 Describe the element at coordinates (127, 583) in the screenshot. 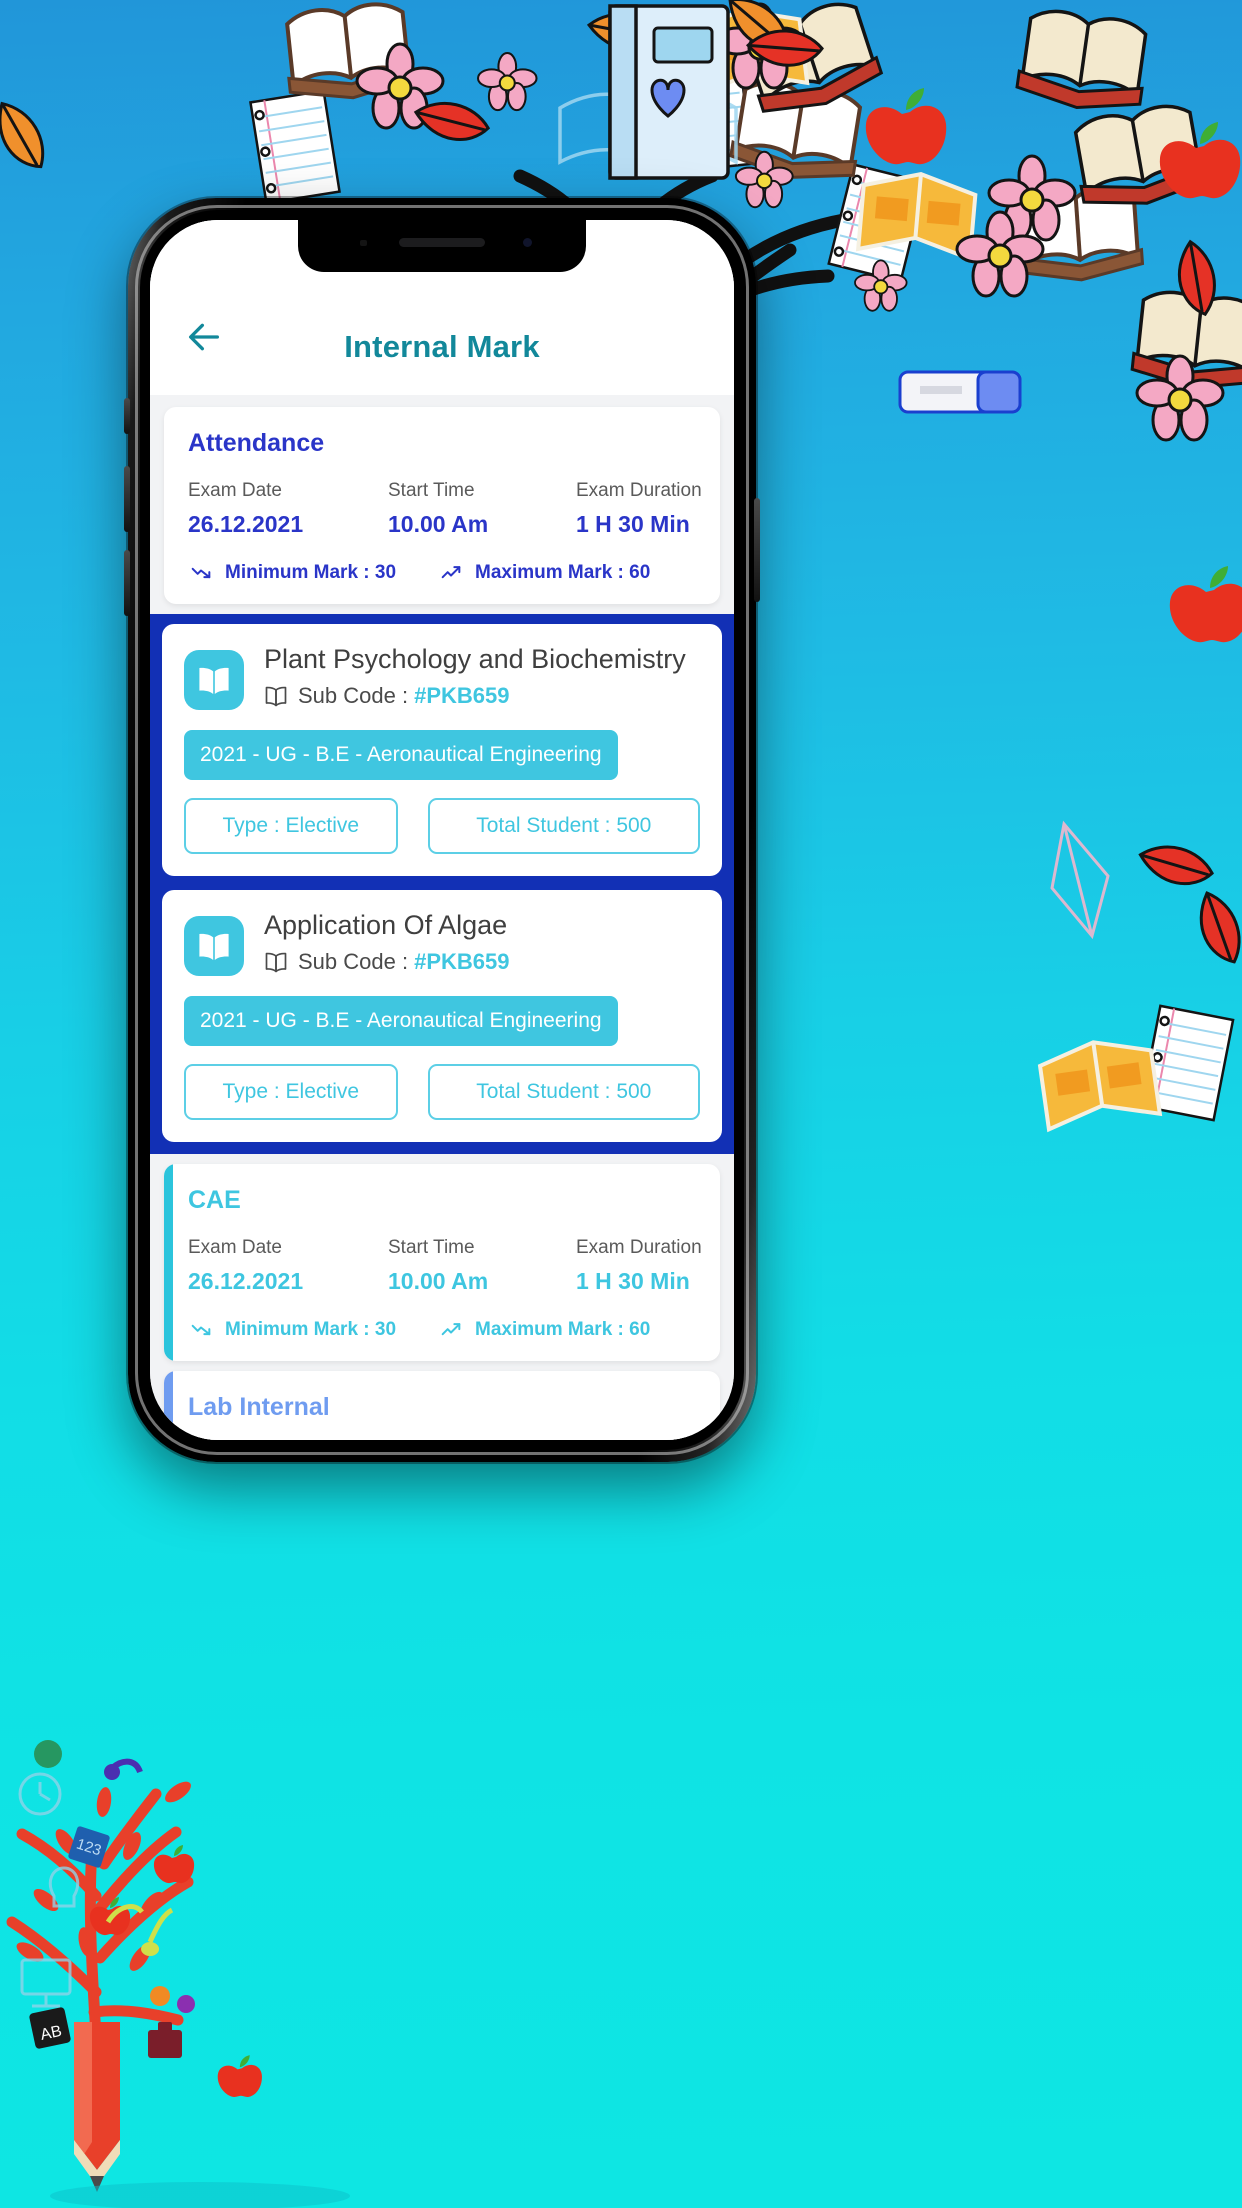

I see `phone-volume-down-button` at that location.